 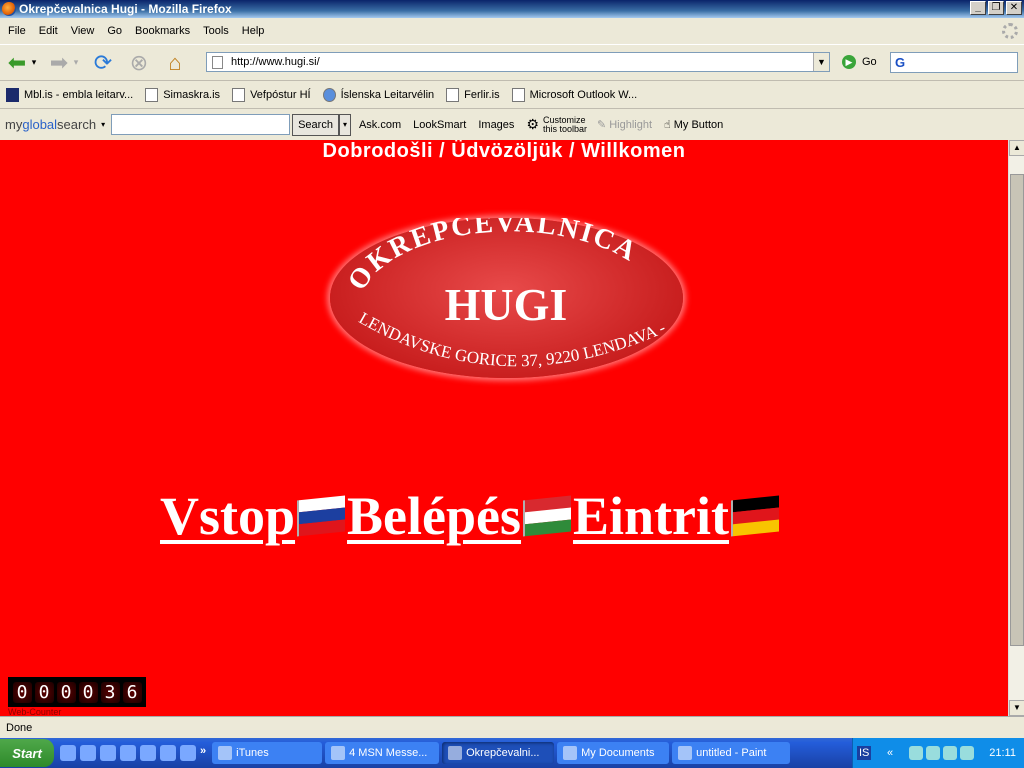 What do you see at coordinates (148, 753) in the screenshot?
I see `media-player-icon` at bounding box center [148, 753].